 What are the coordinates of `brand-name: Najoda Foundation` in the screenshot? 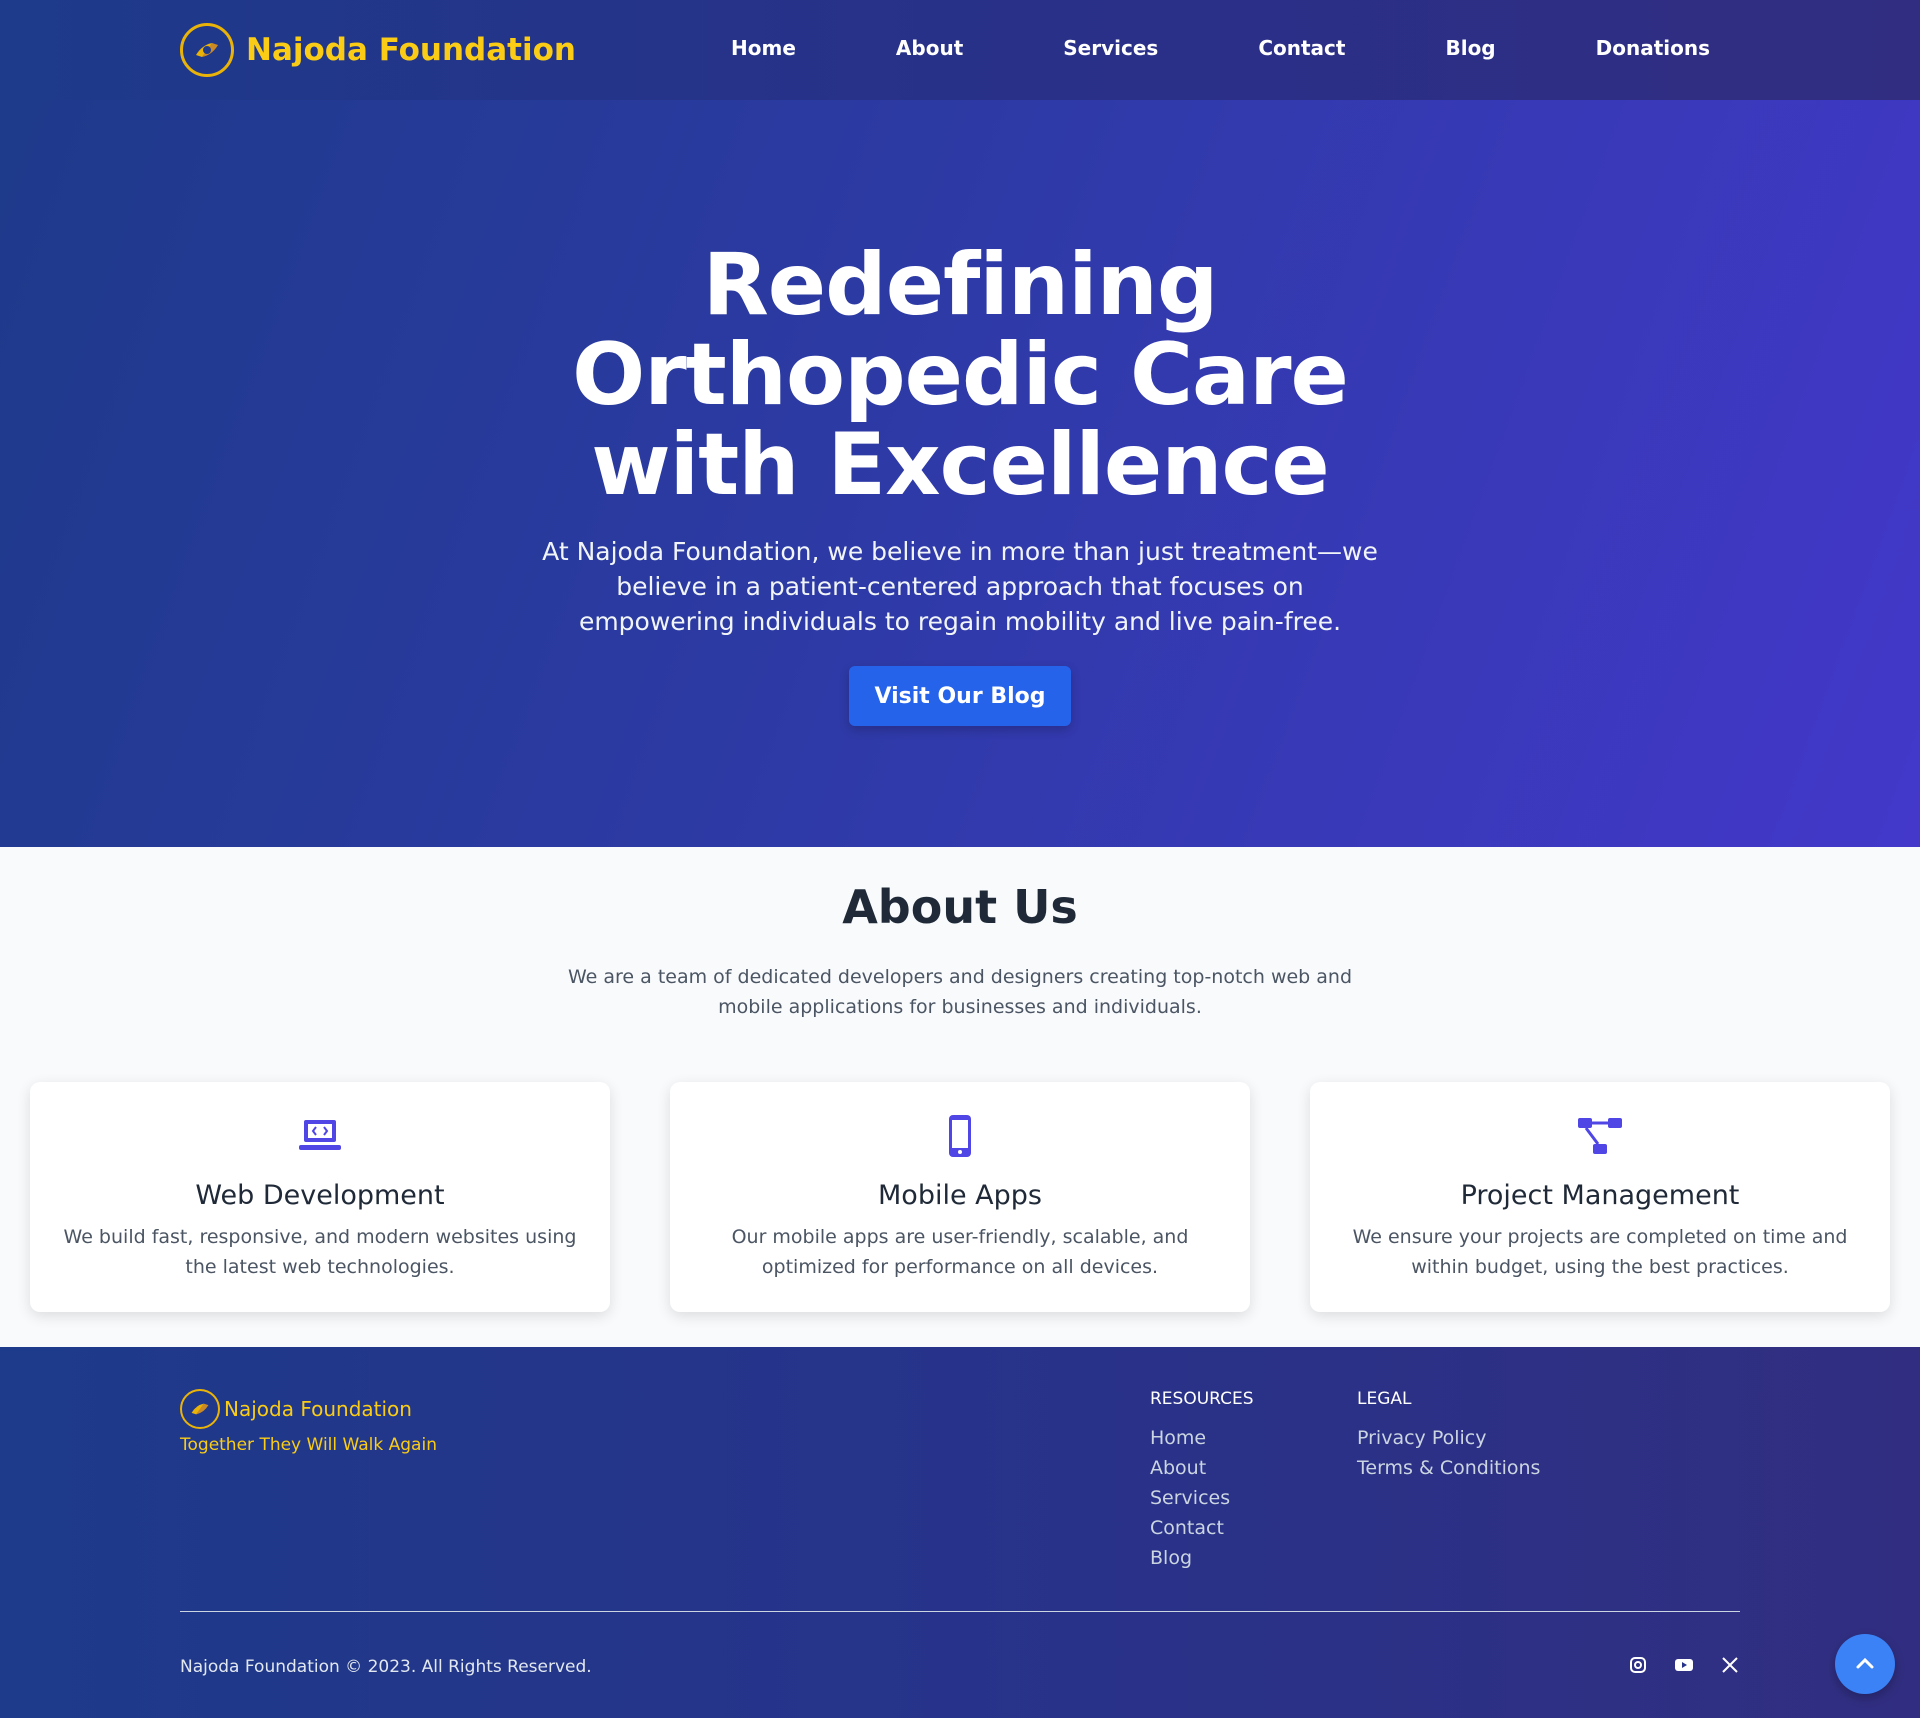 It's located at (411, 50).